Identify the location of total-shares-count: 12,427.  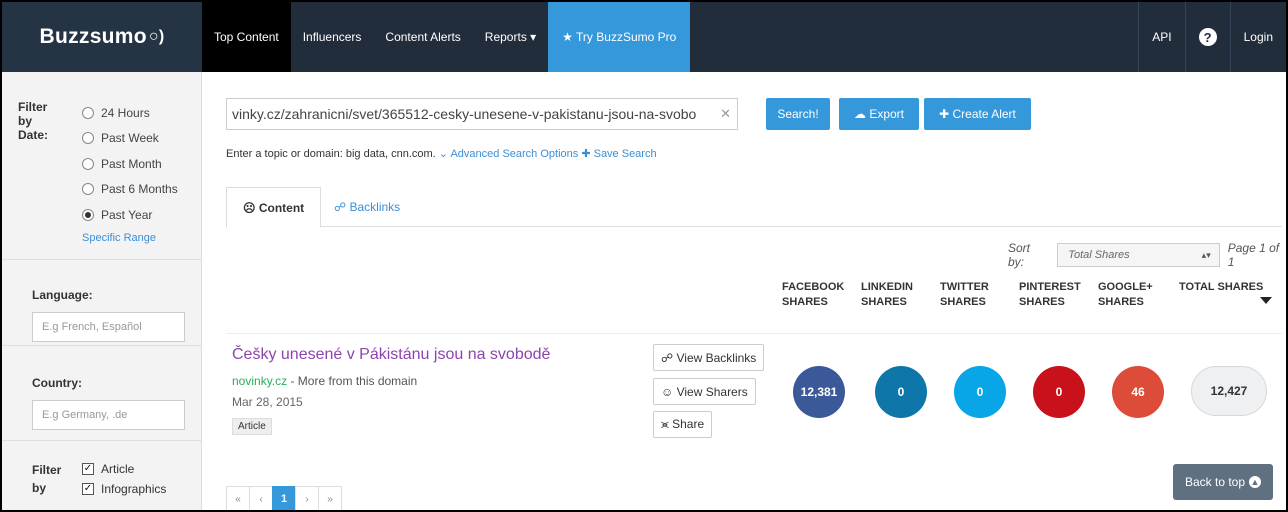
(1229, 391).